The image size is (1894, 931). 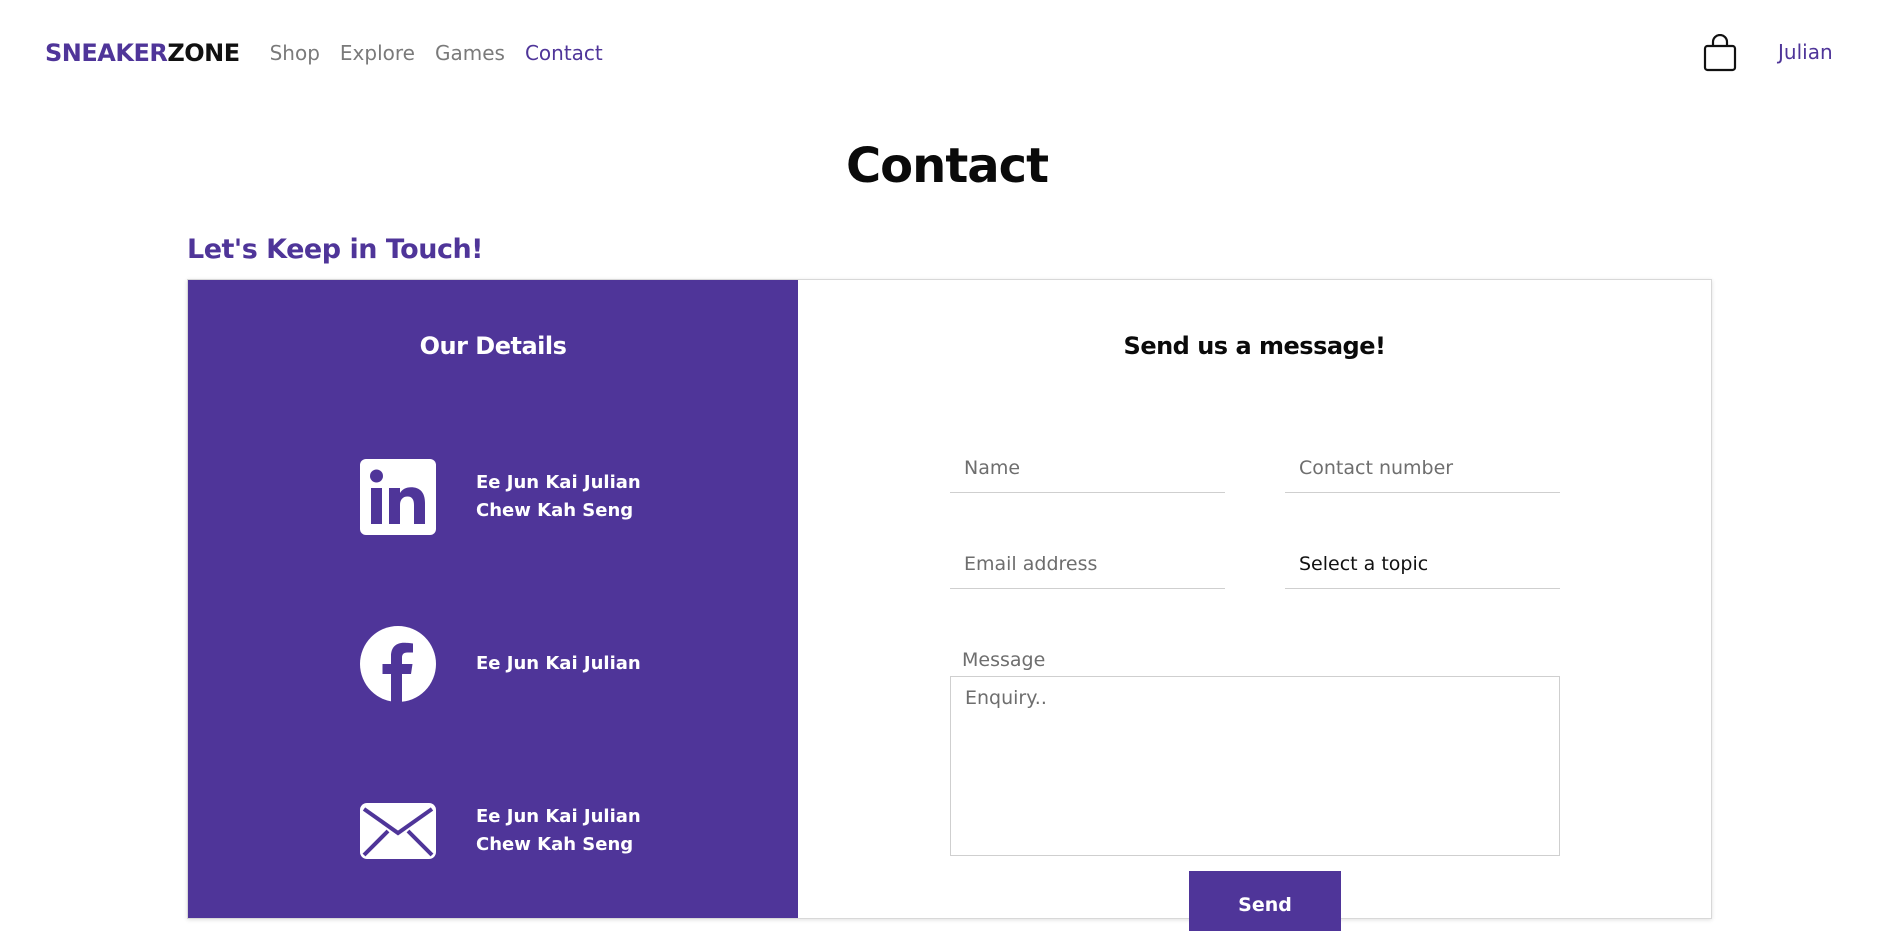 What do you see at coordinates (398, 664) in the screenshot?
I see `facebook-icon` at bounding box center [398, 664].